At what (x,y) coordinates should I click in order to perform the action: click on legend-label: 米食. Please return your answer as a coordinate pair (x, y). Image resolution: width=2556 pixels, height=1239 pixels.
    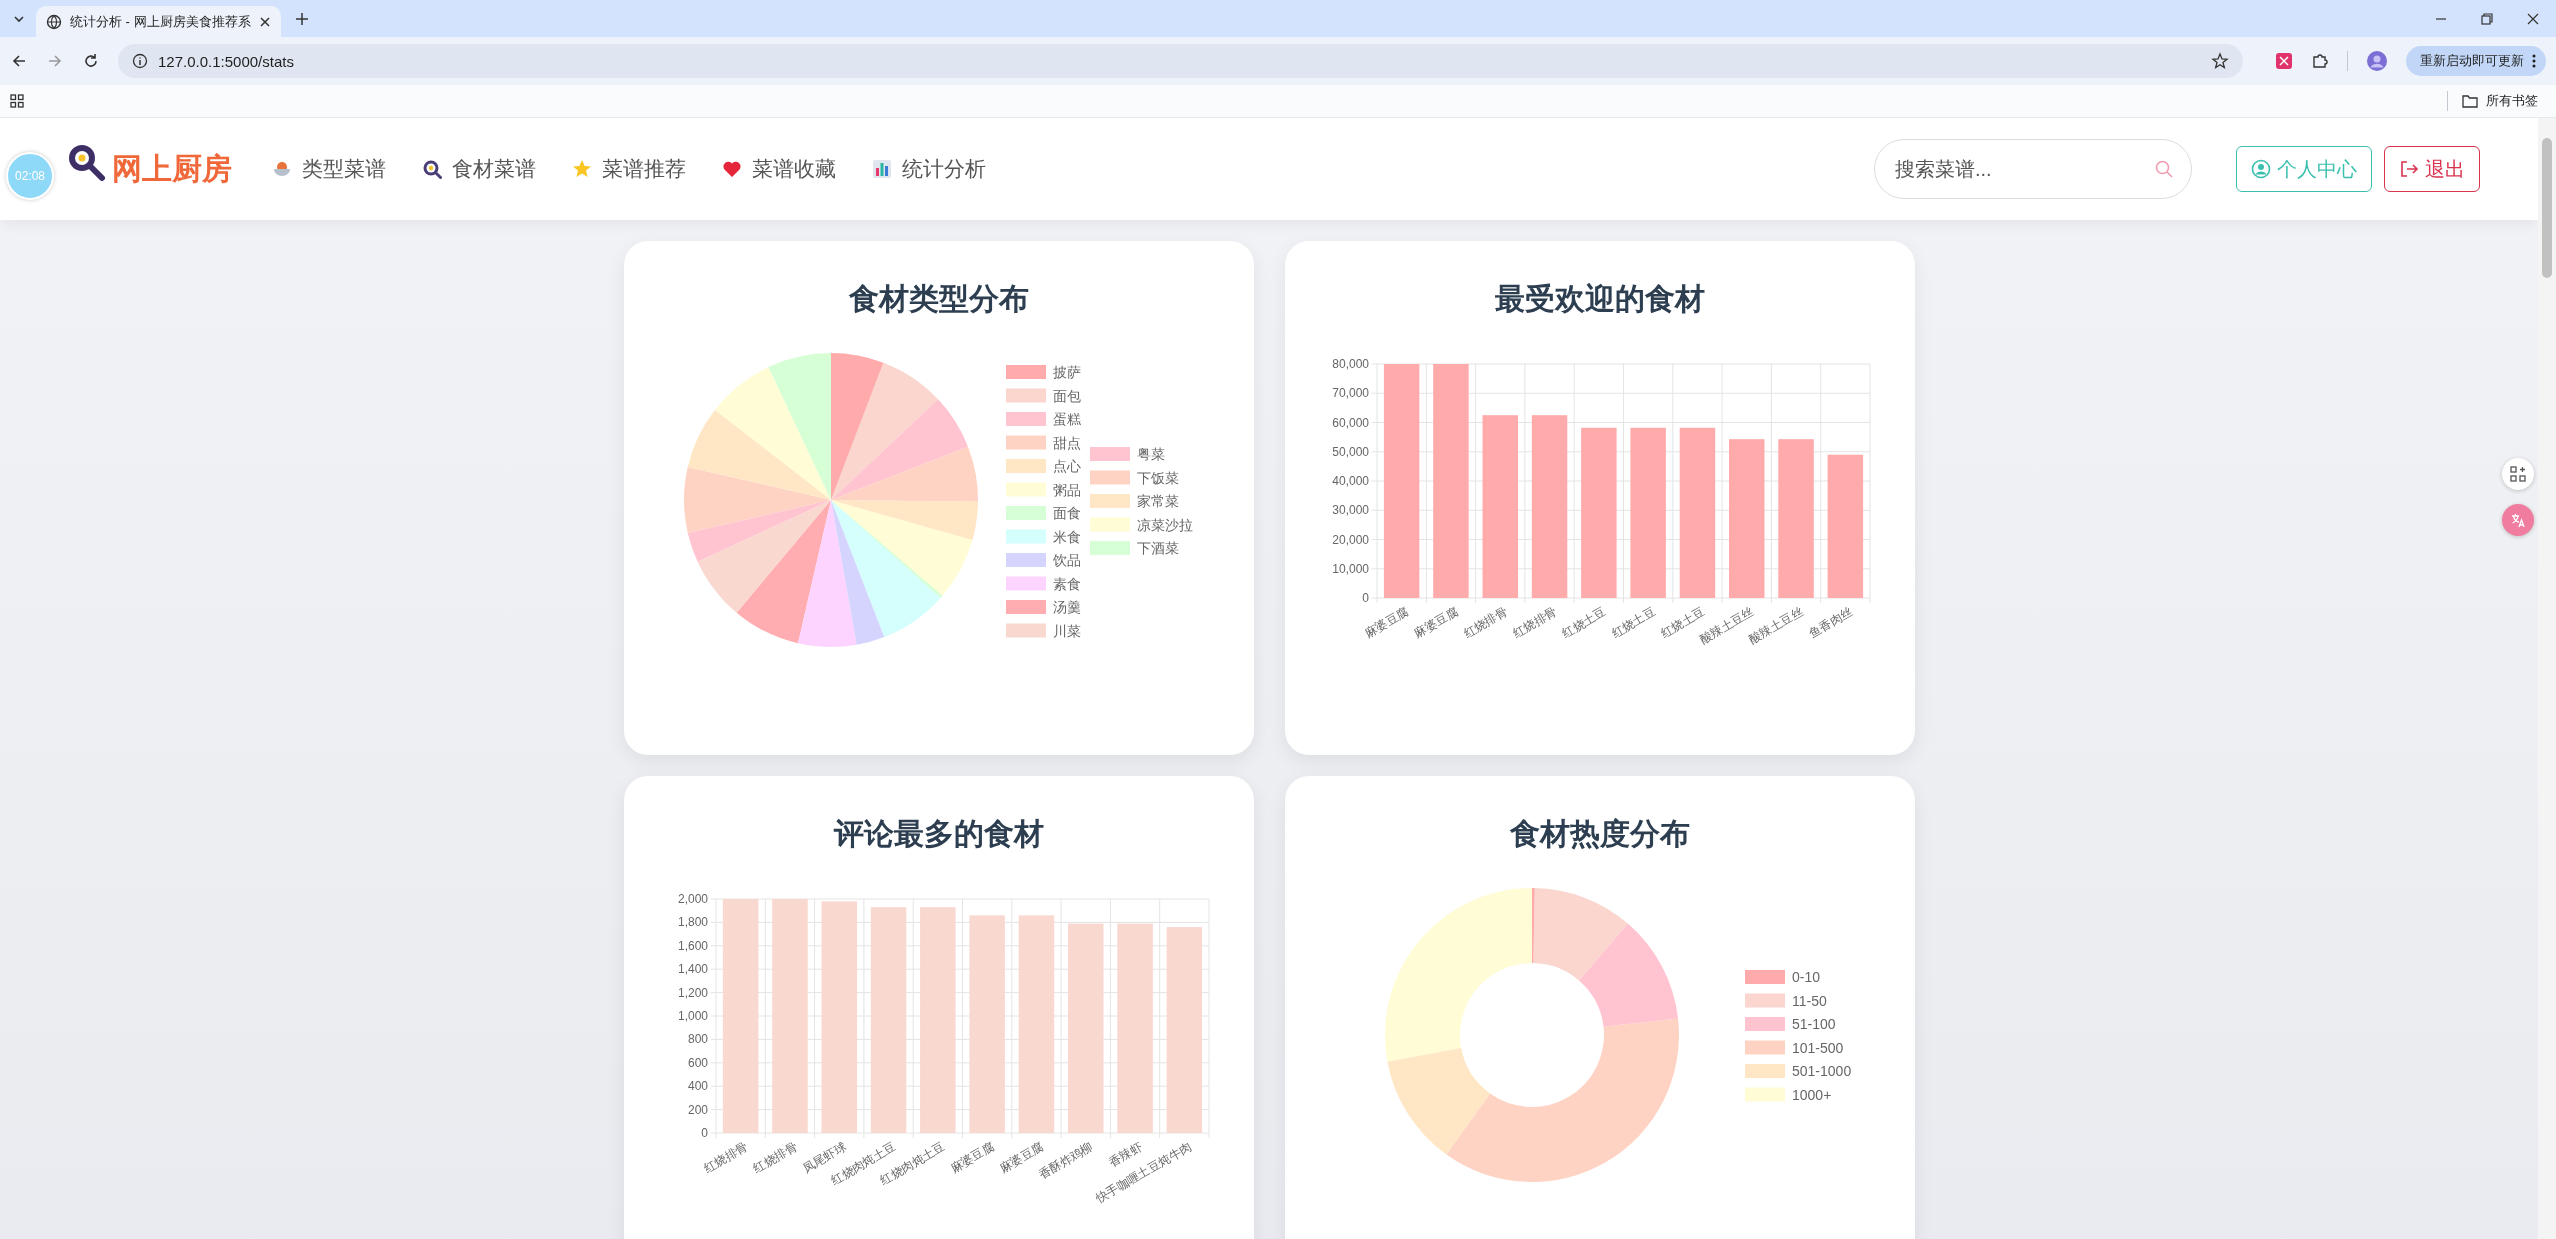
    Looking at the image, I should click on (1066, 536).